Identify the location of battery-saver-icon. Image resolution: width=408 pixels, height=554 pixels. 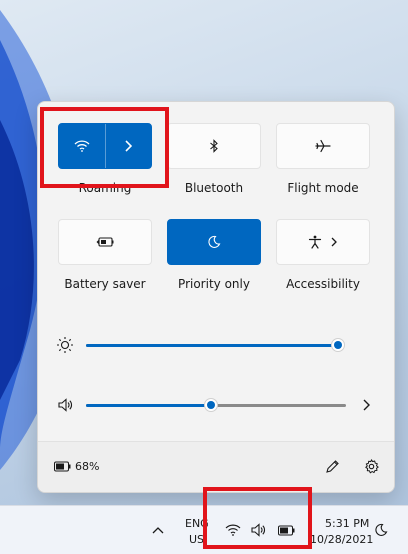
(105, 242).